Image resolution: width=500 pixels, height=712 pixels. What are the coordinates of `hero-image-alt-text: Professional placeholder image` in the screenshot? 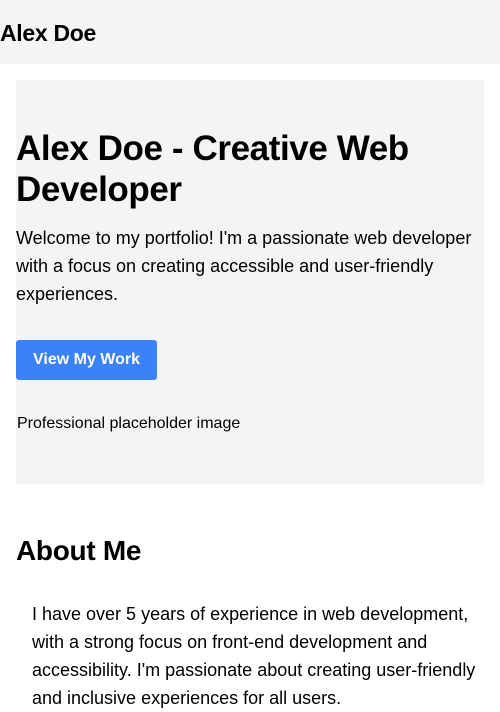 It's located at (129, 423).